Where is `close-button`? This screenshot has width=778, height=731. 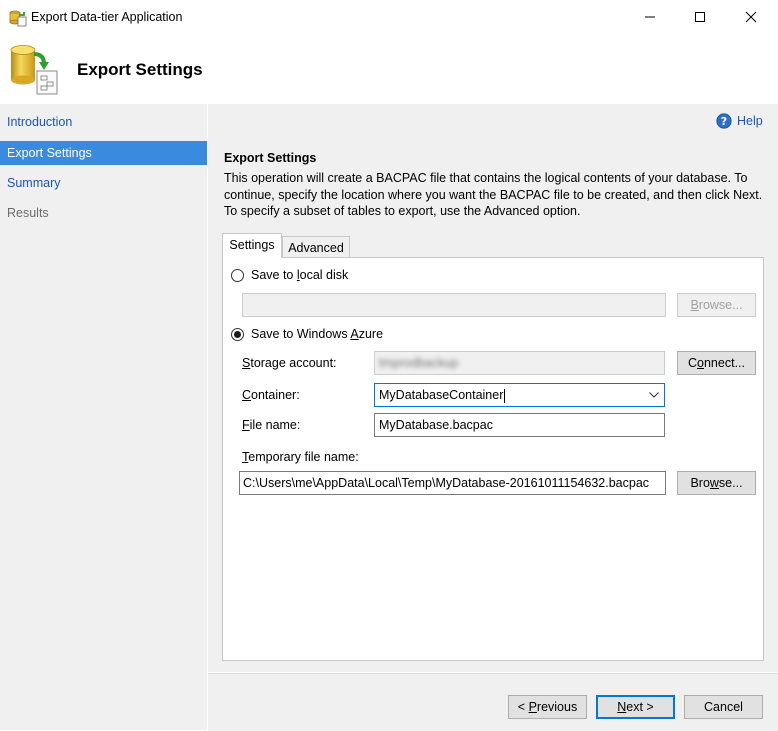
close-button is located at coordinates (751, 17).